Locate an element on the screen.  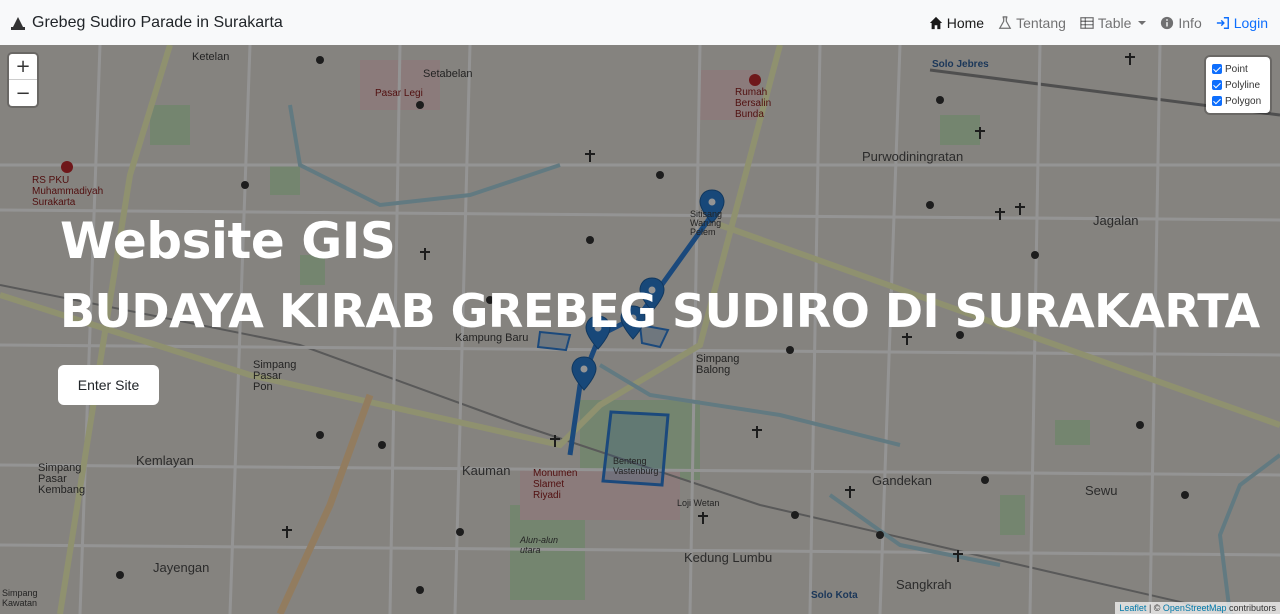
brand-title: Grebeg Sudiro Parade in Surakarta is located at coordinates (157, 22).